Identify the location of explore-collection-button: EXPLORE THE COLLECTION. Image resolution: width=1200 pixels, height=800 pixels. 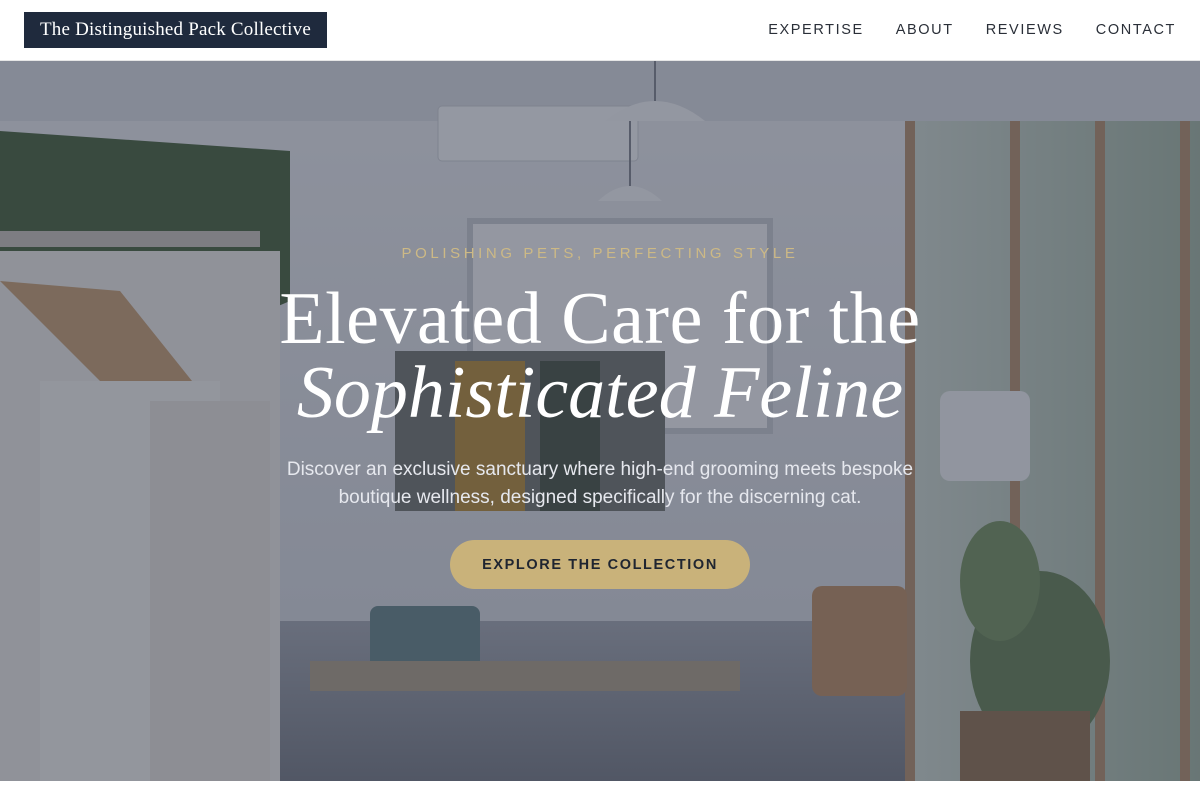
(600, 564).